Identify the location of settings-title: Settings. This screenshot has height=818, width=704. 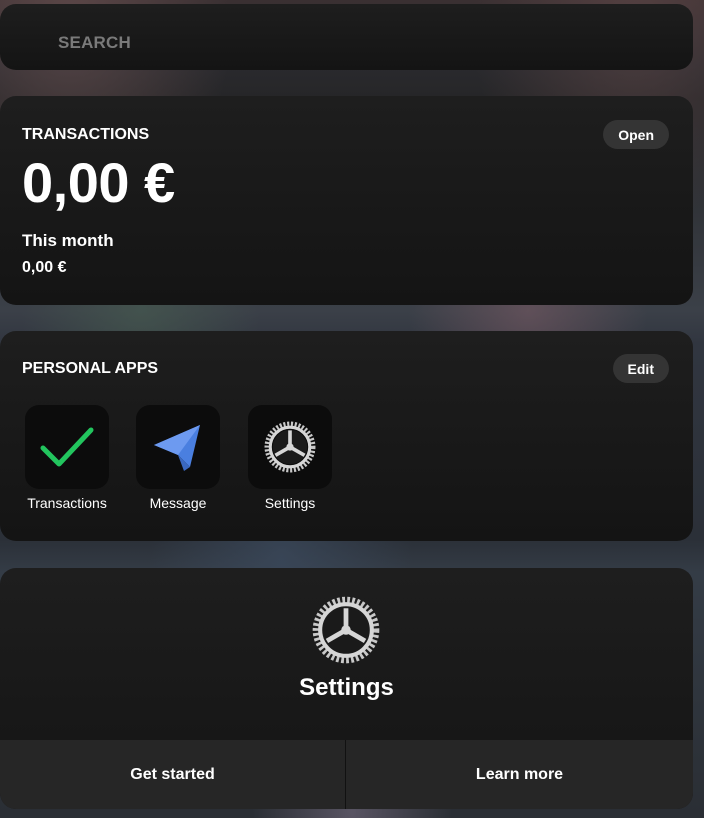
(346, 687).